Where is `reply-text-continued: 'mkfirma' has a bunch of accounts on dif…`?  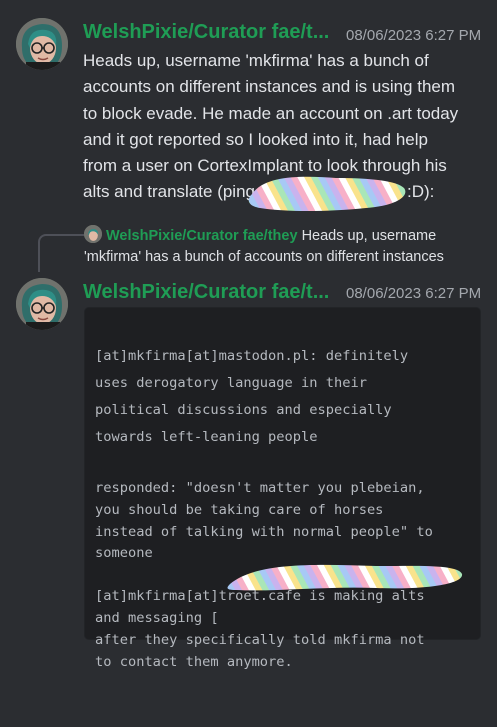
reply-text-continued: 'mkfirma' has a bunch of accounts on dif… is located at coordinates (264, 257).